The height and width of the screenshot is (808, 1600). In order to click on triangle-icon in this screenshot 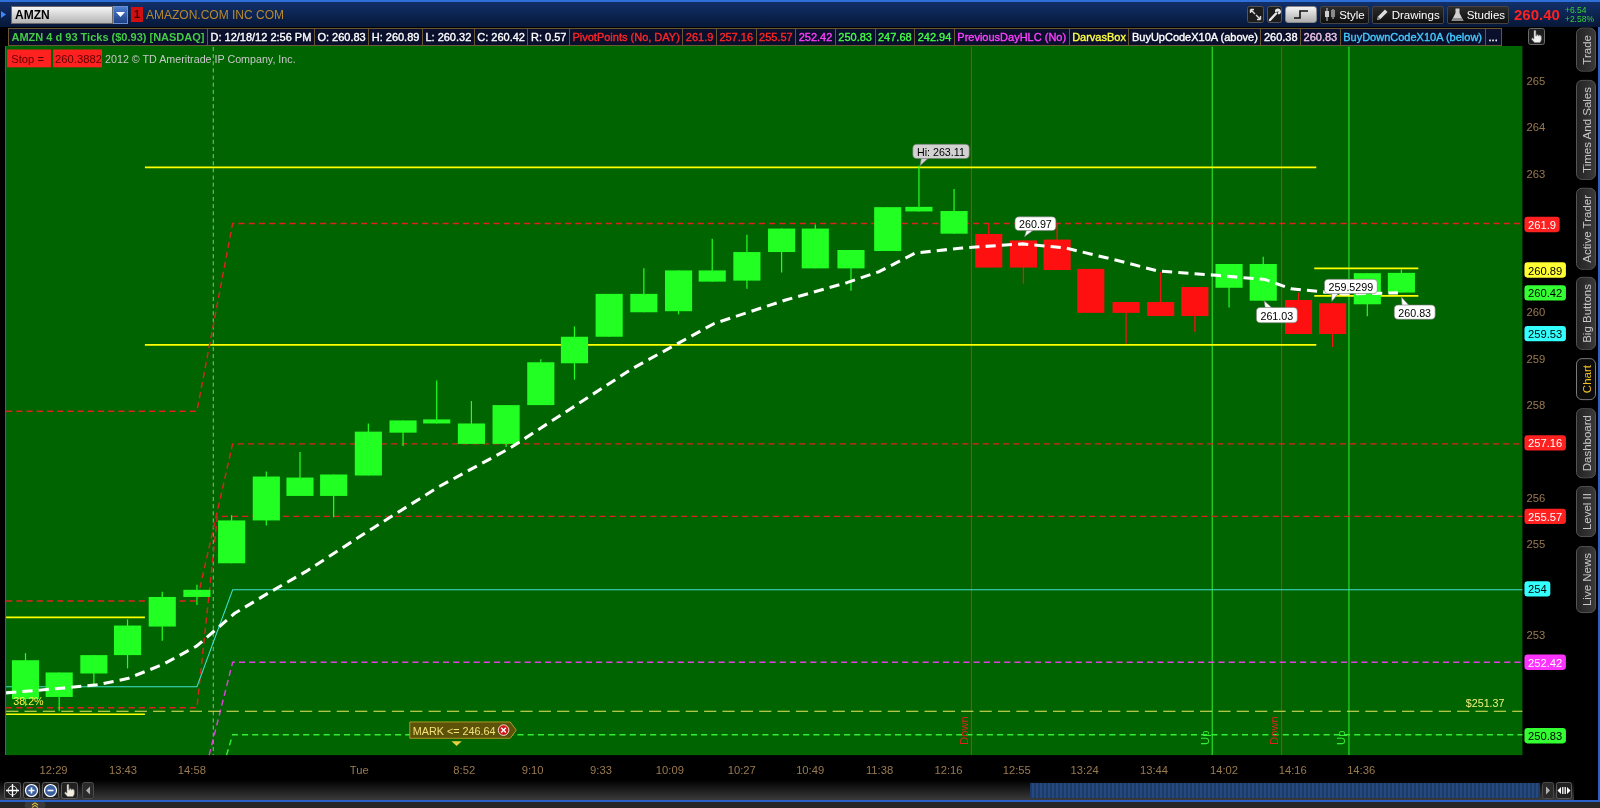, I will do `click(3, 14)`.